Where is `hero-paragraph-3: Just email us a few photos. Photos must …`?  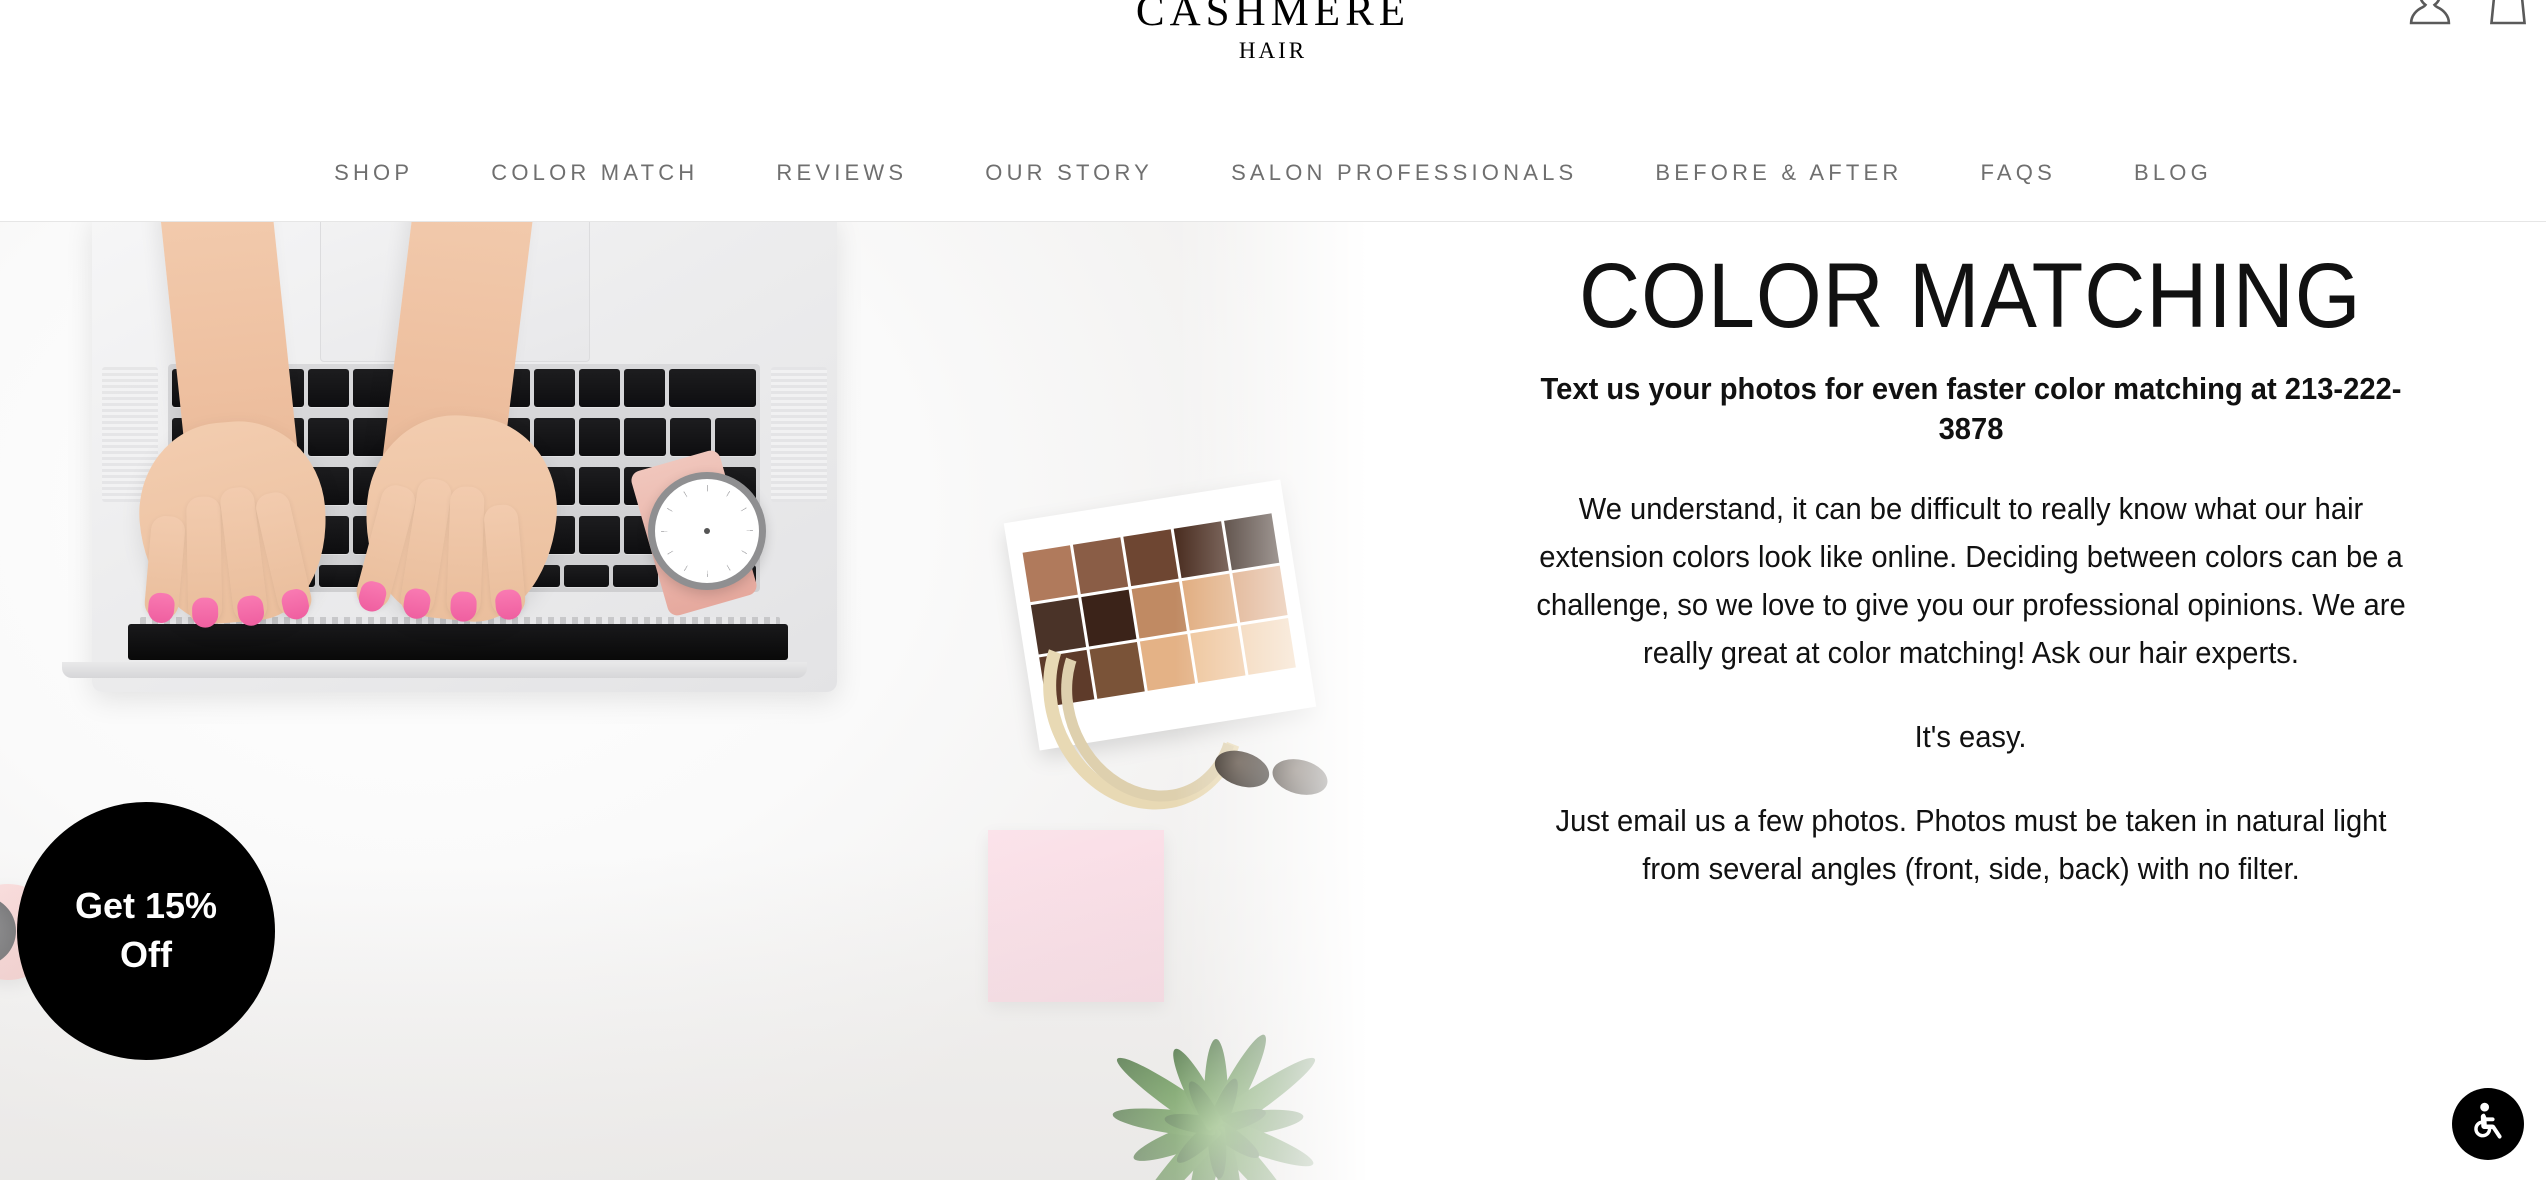 hero-paragraph-3: Just email us a few photos. Photos must … is located at coordinates (1970, 844).